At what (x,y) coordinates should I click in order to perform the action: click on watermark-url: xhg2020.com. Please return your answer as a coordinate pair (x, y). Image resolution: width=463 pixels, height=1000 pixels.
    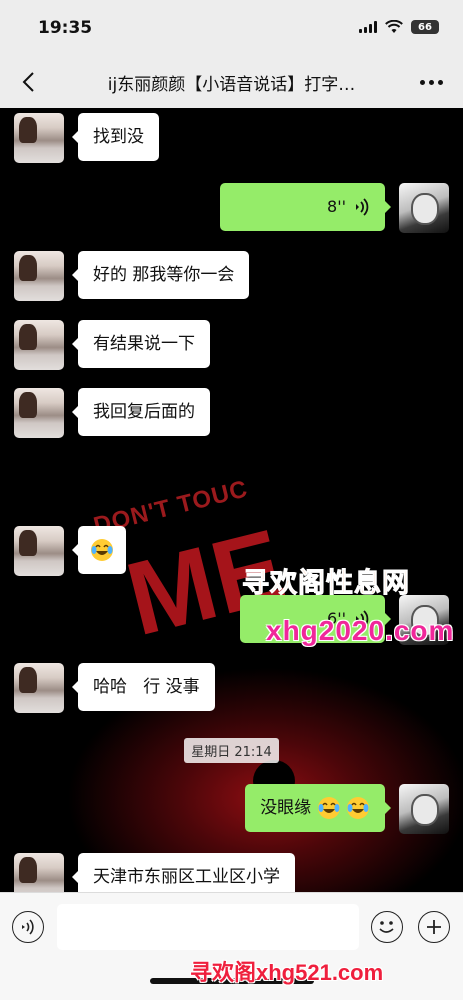
    Looking at the image, I should click on (360, 630).